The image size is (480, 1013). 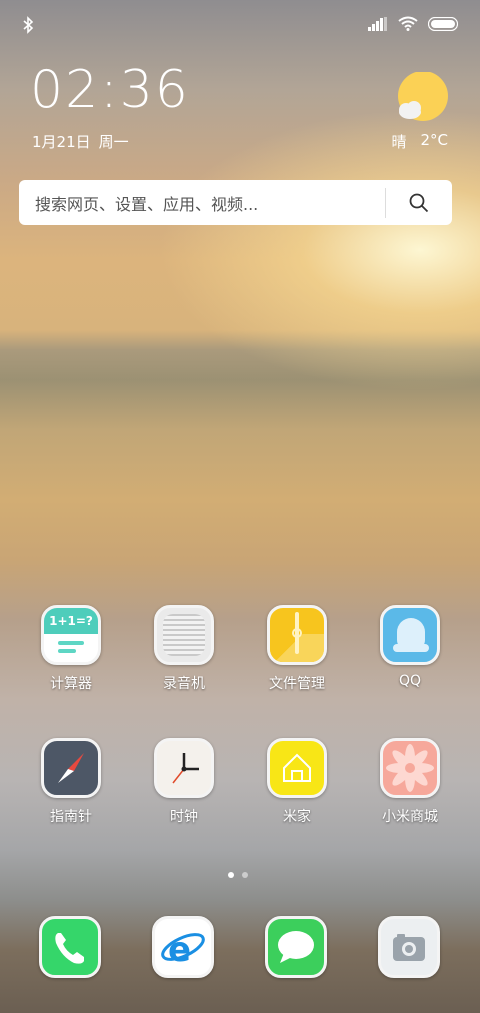 I want to click on app-label: QQ, so click(x=410, y=681).